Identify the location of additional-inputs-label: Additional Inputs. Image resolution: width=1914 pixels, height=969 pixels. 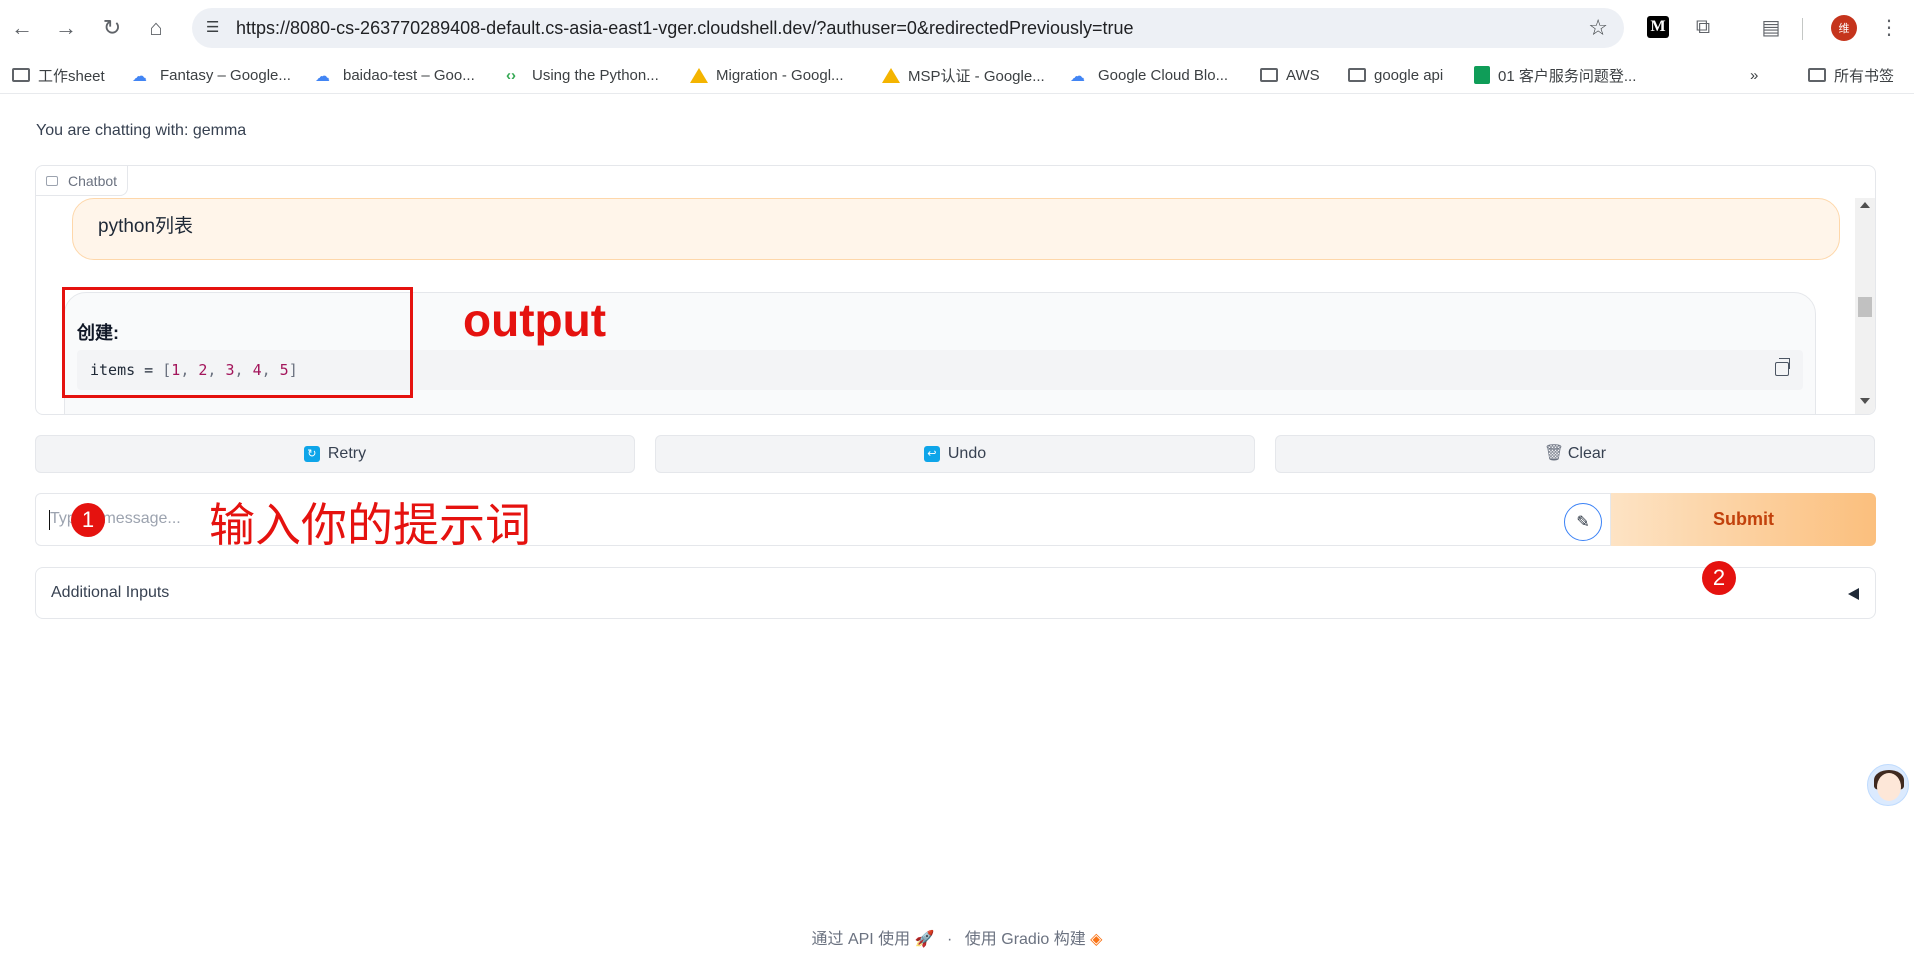
(110, 592).